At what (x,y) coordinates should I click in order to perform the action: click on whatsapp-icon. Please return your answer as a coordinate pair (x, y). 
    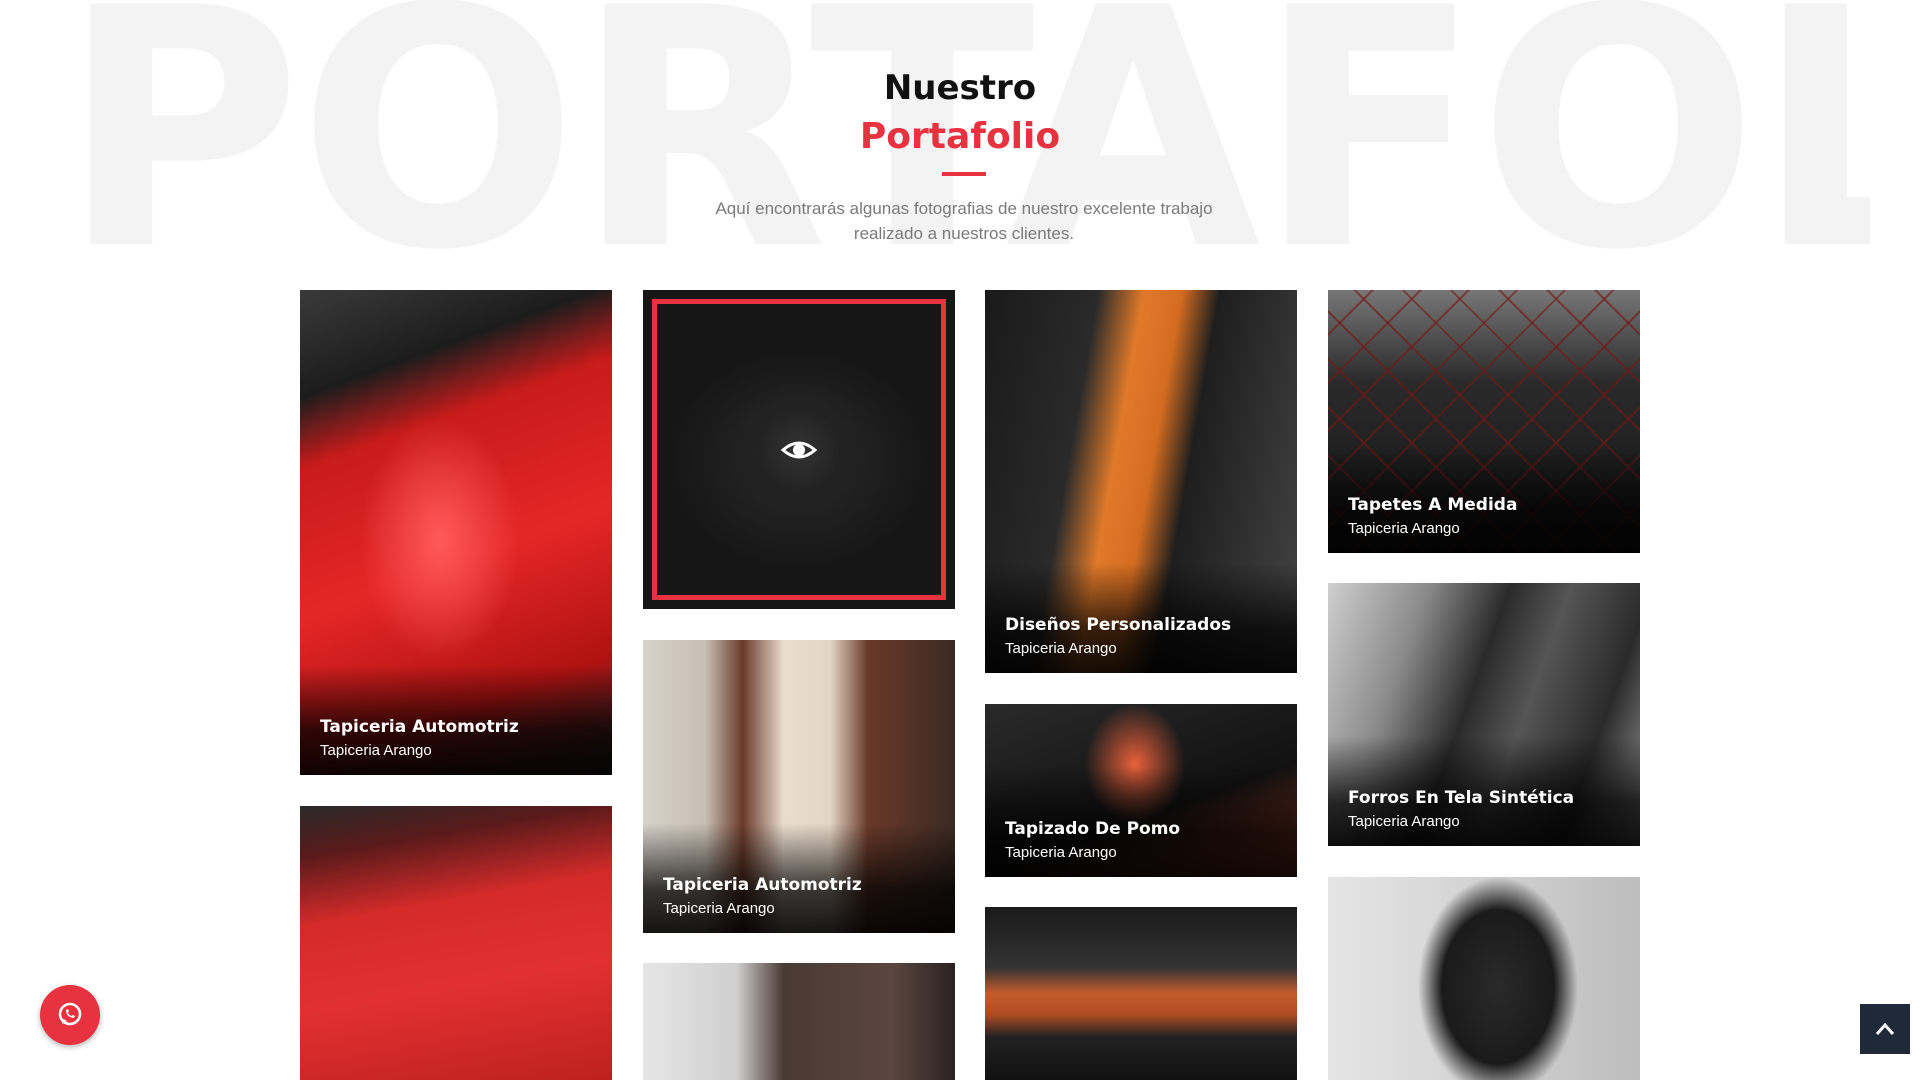
    Looking at the image, I should click on (70, 1014).